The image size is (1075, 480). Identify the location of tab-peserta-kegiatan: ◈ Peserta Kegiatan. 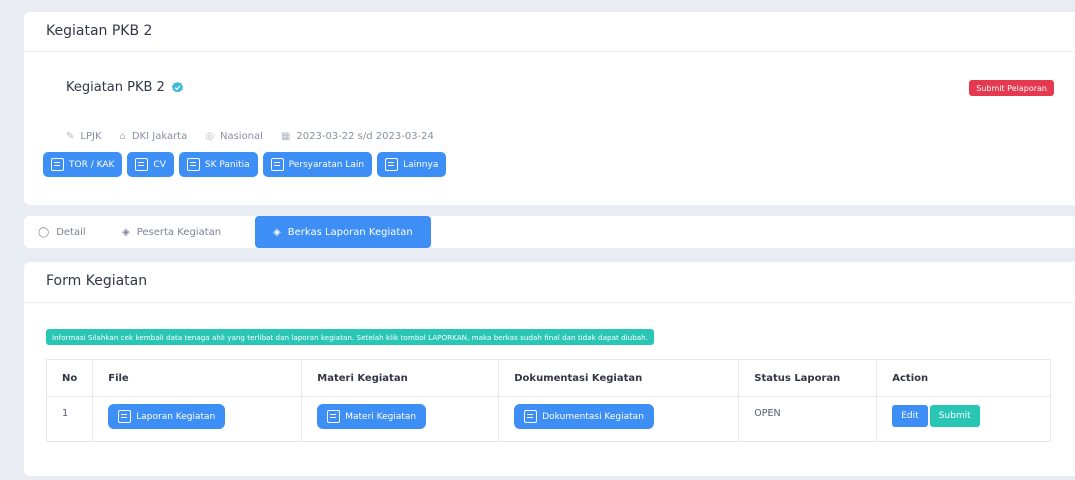
(171, 232).